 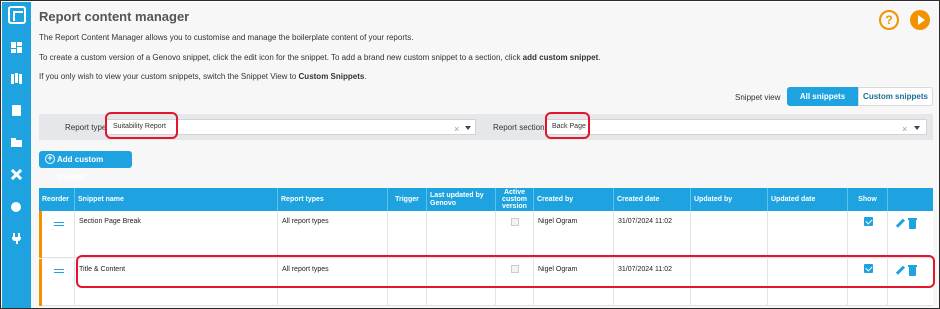 What do you see at coordinates (822, 96) in the screenshot?
I see `all-snippets-toggle: All snippets` at bounding box center [822, 96].